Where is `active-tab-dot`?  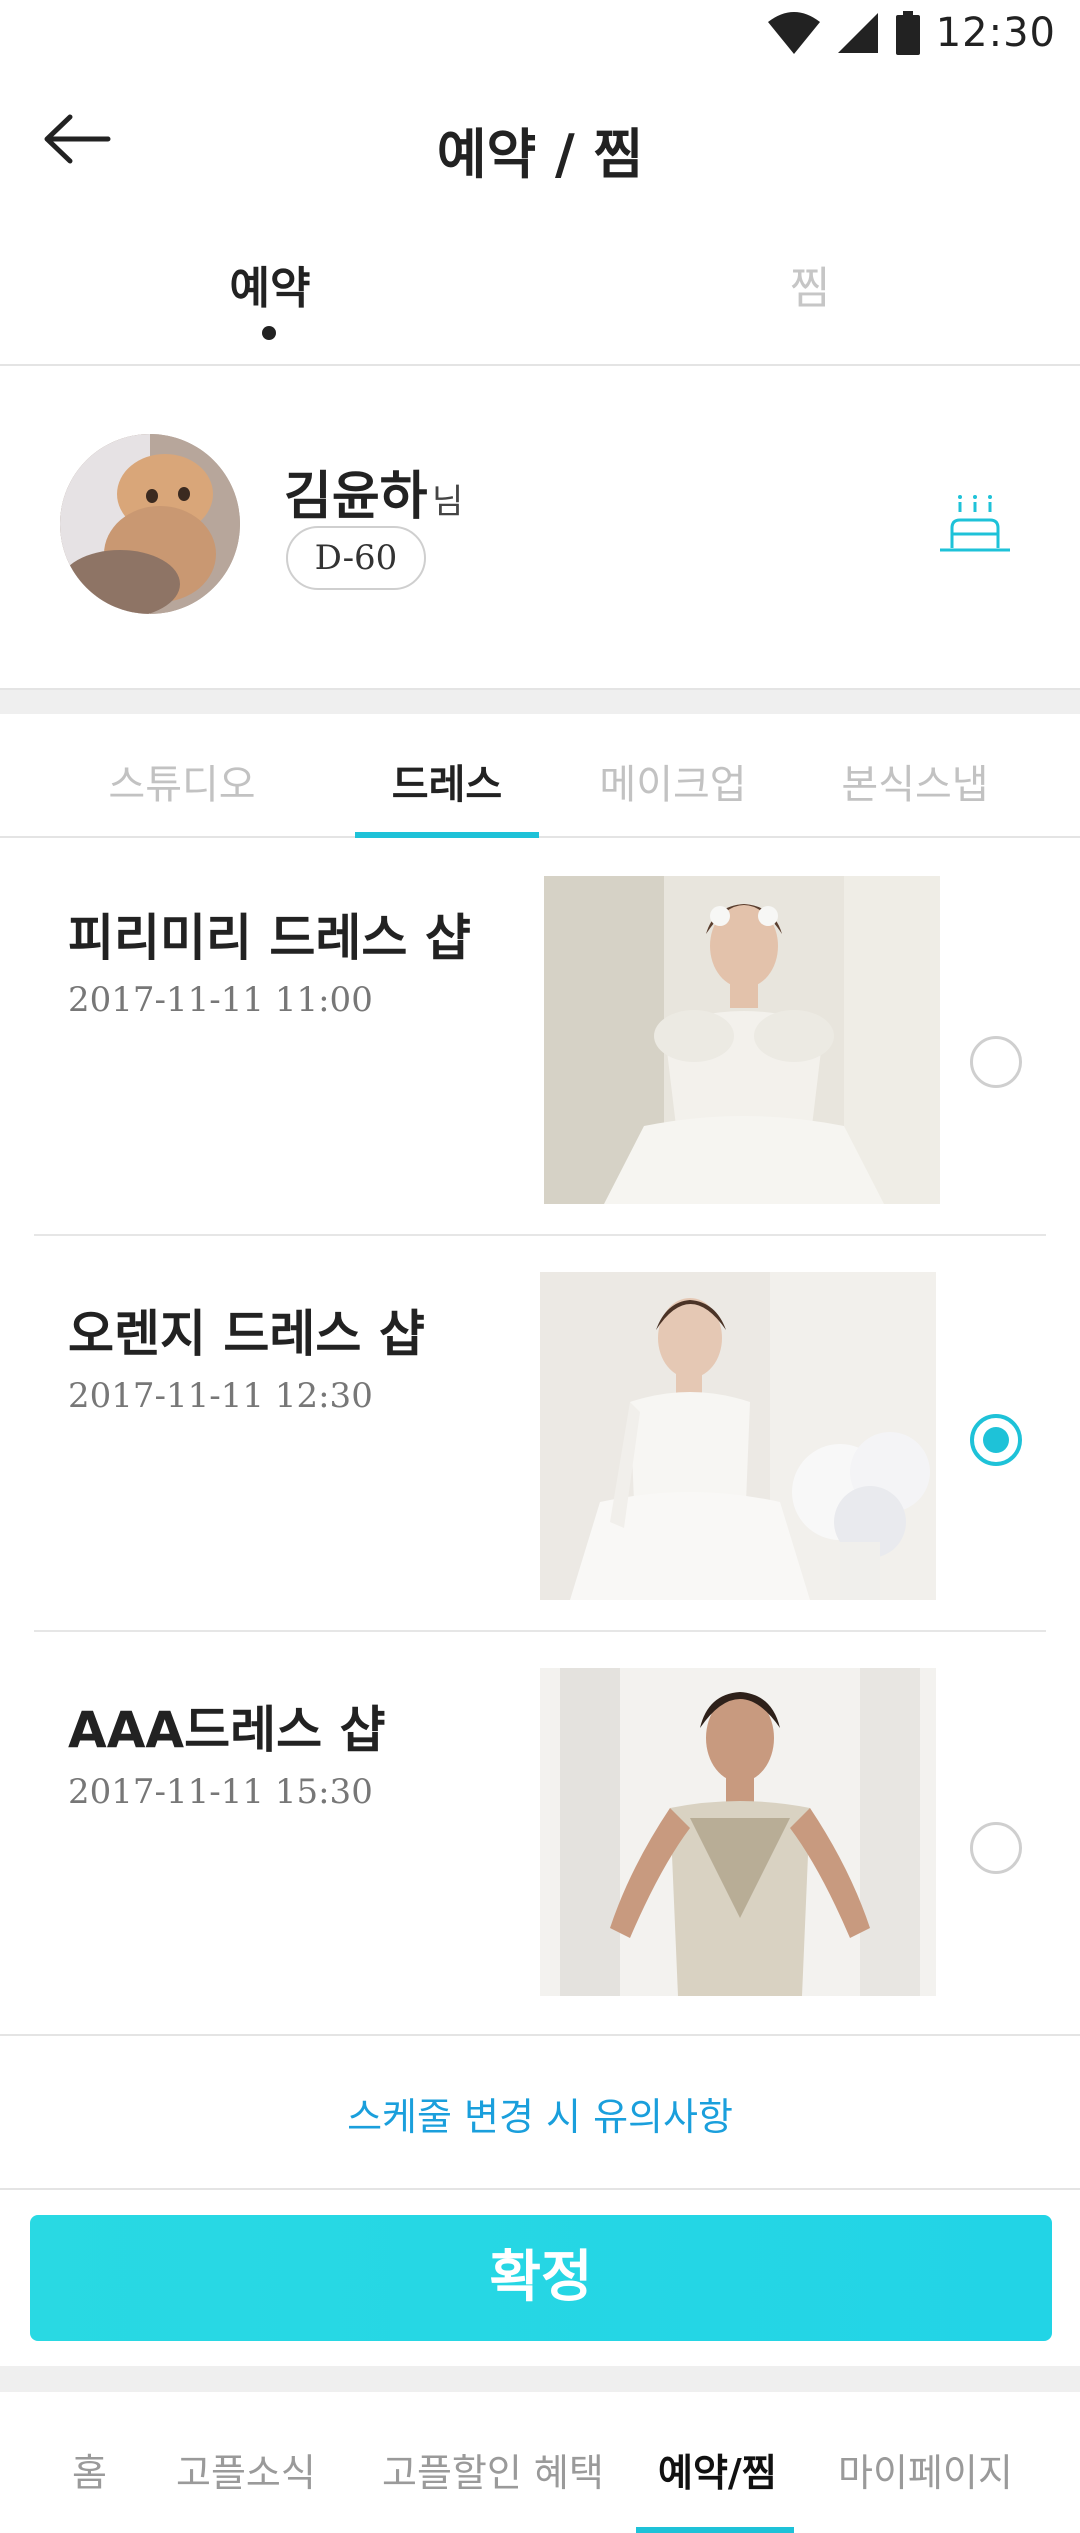
active-tab-dot is located at coordinates (269, 333).